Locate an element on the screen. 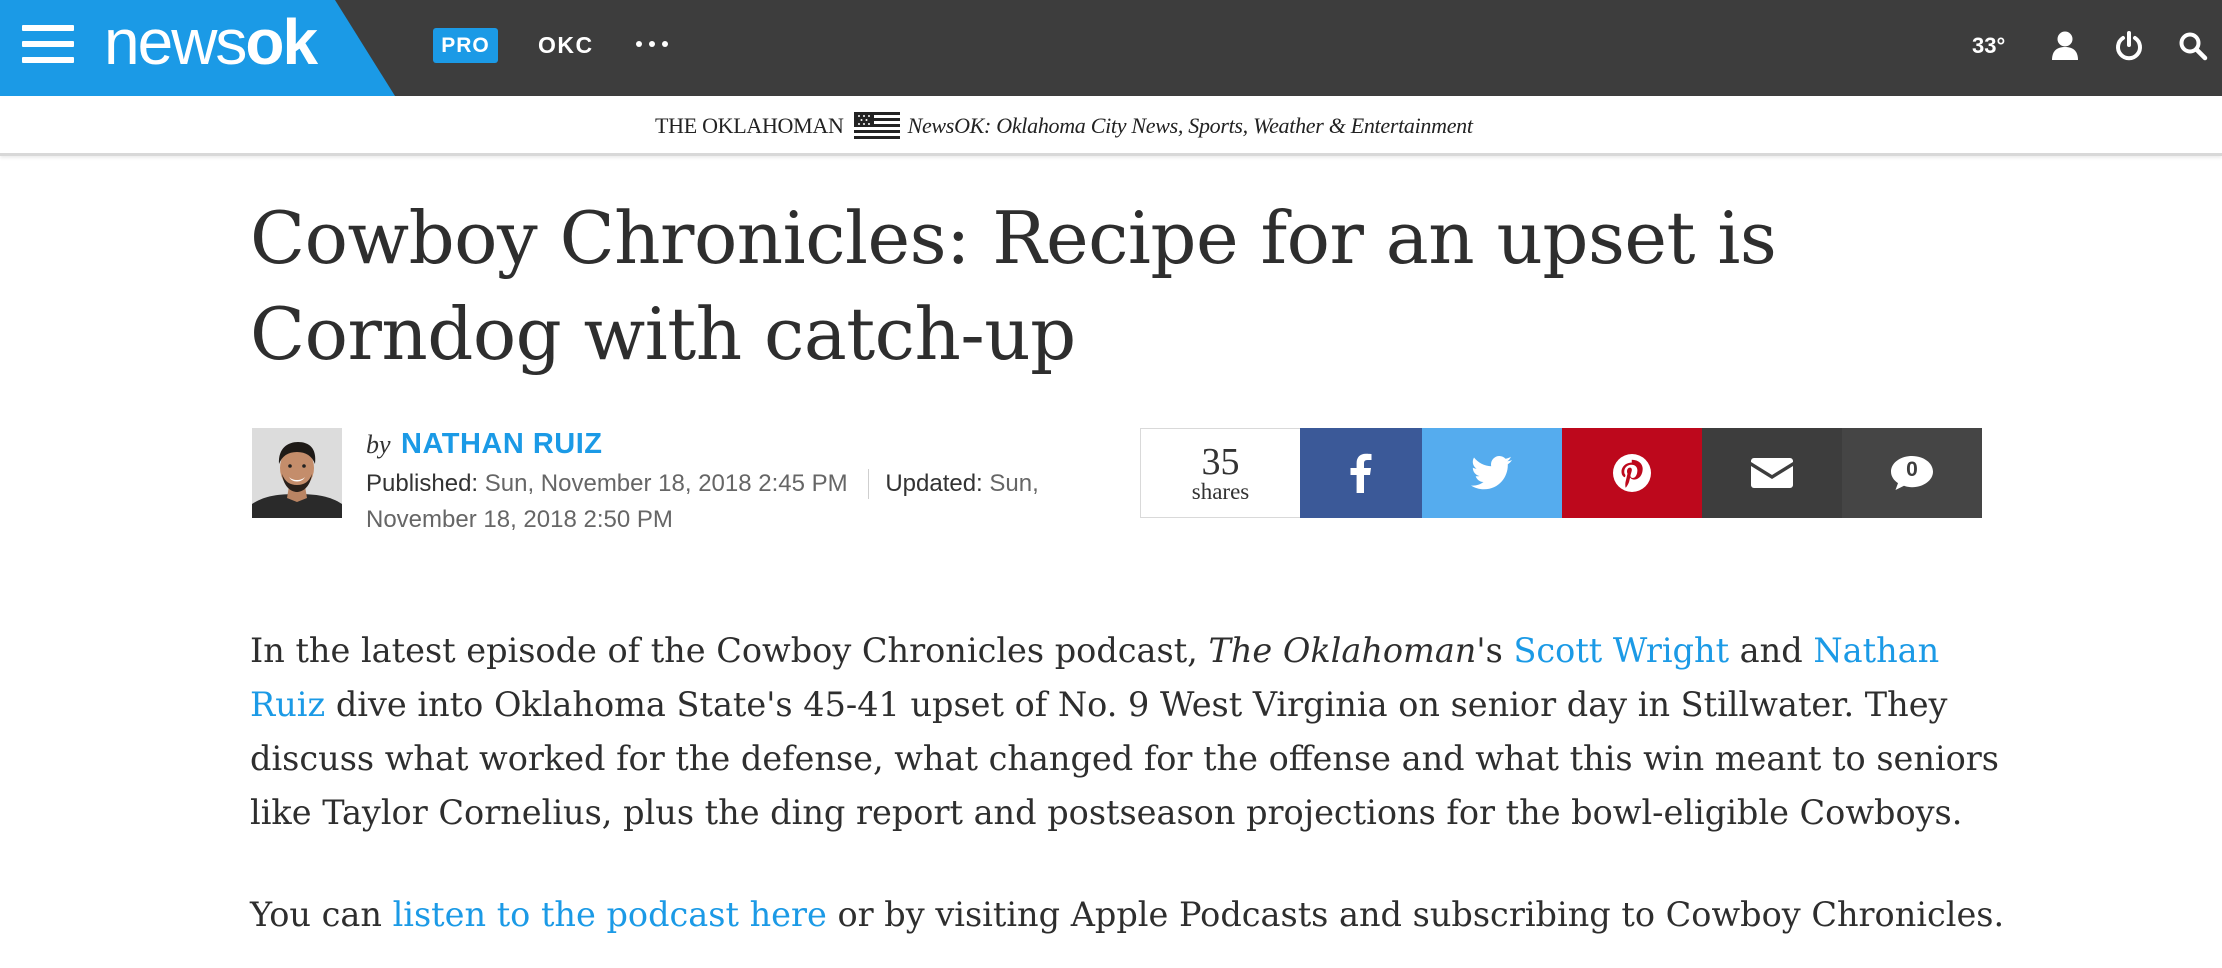 The height and width of the screenshot is (968, 2222). pinterest-icon is located at coordinates (1632, 473).